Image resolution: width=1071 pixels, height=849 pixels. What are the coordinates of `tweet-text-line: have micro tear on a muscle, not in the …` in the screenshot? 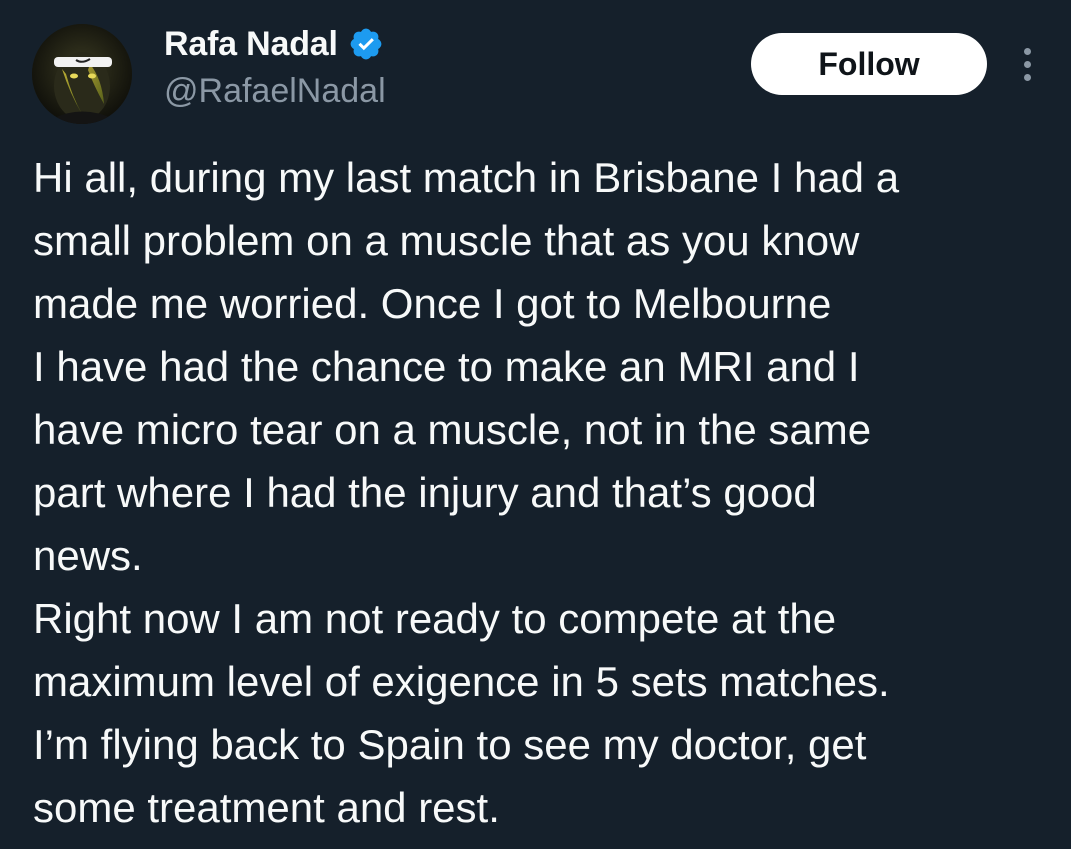 It's located at (452, 429).